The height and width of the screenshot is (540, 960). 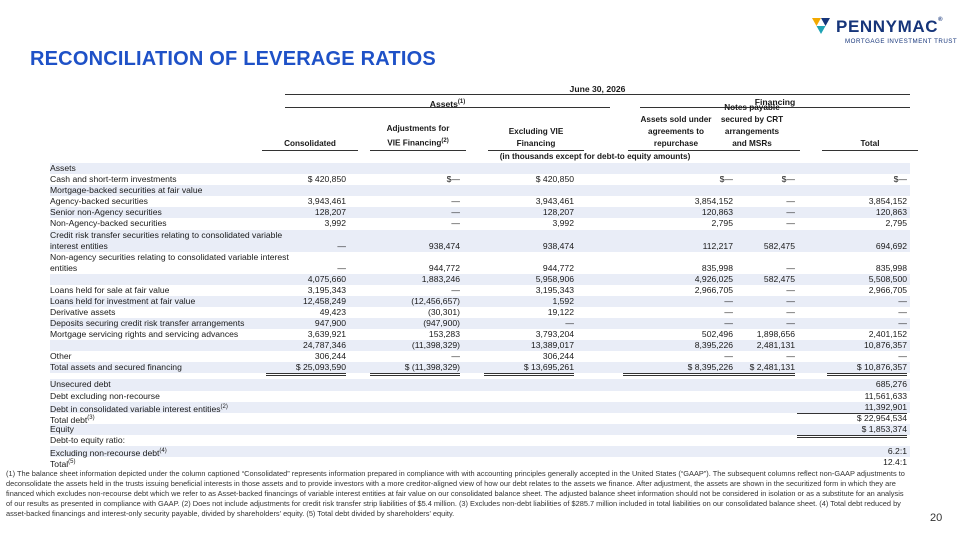 What do you see at coordinates (552, 345) in the screenshot?
I see `table-cell: 13,389,017` at bounding box center [552, 345].